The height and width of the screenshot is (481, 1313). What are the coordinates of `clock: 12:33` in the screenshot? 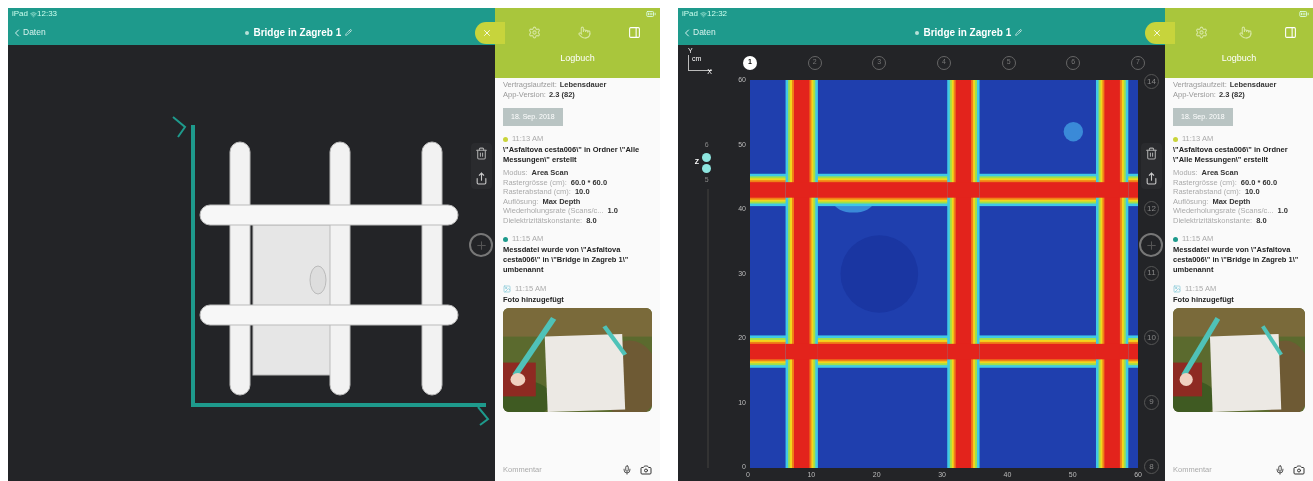 It's located at (47, 14).